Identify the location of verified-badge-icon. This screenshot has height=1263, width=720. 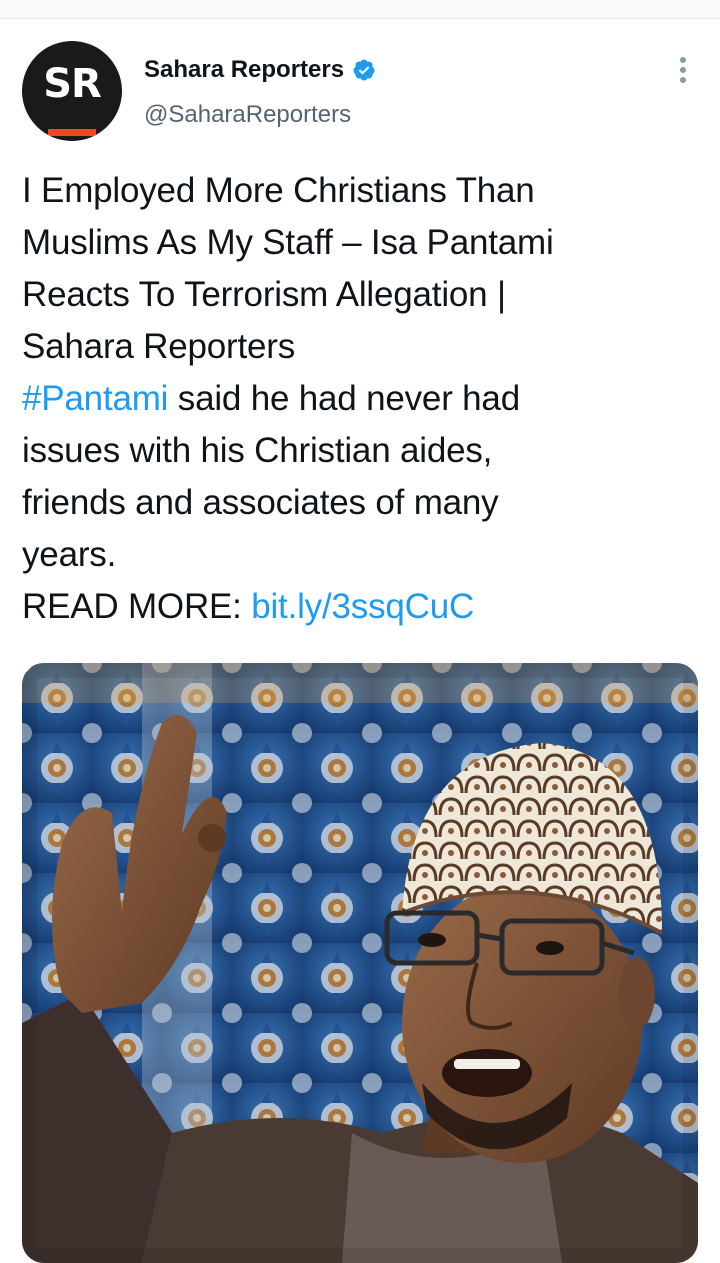
(364, 70).